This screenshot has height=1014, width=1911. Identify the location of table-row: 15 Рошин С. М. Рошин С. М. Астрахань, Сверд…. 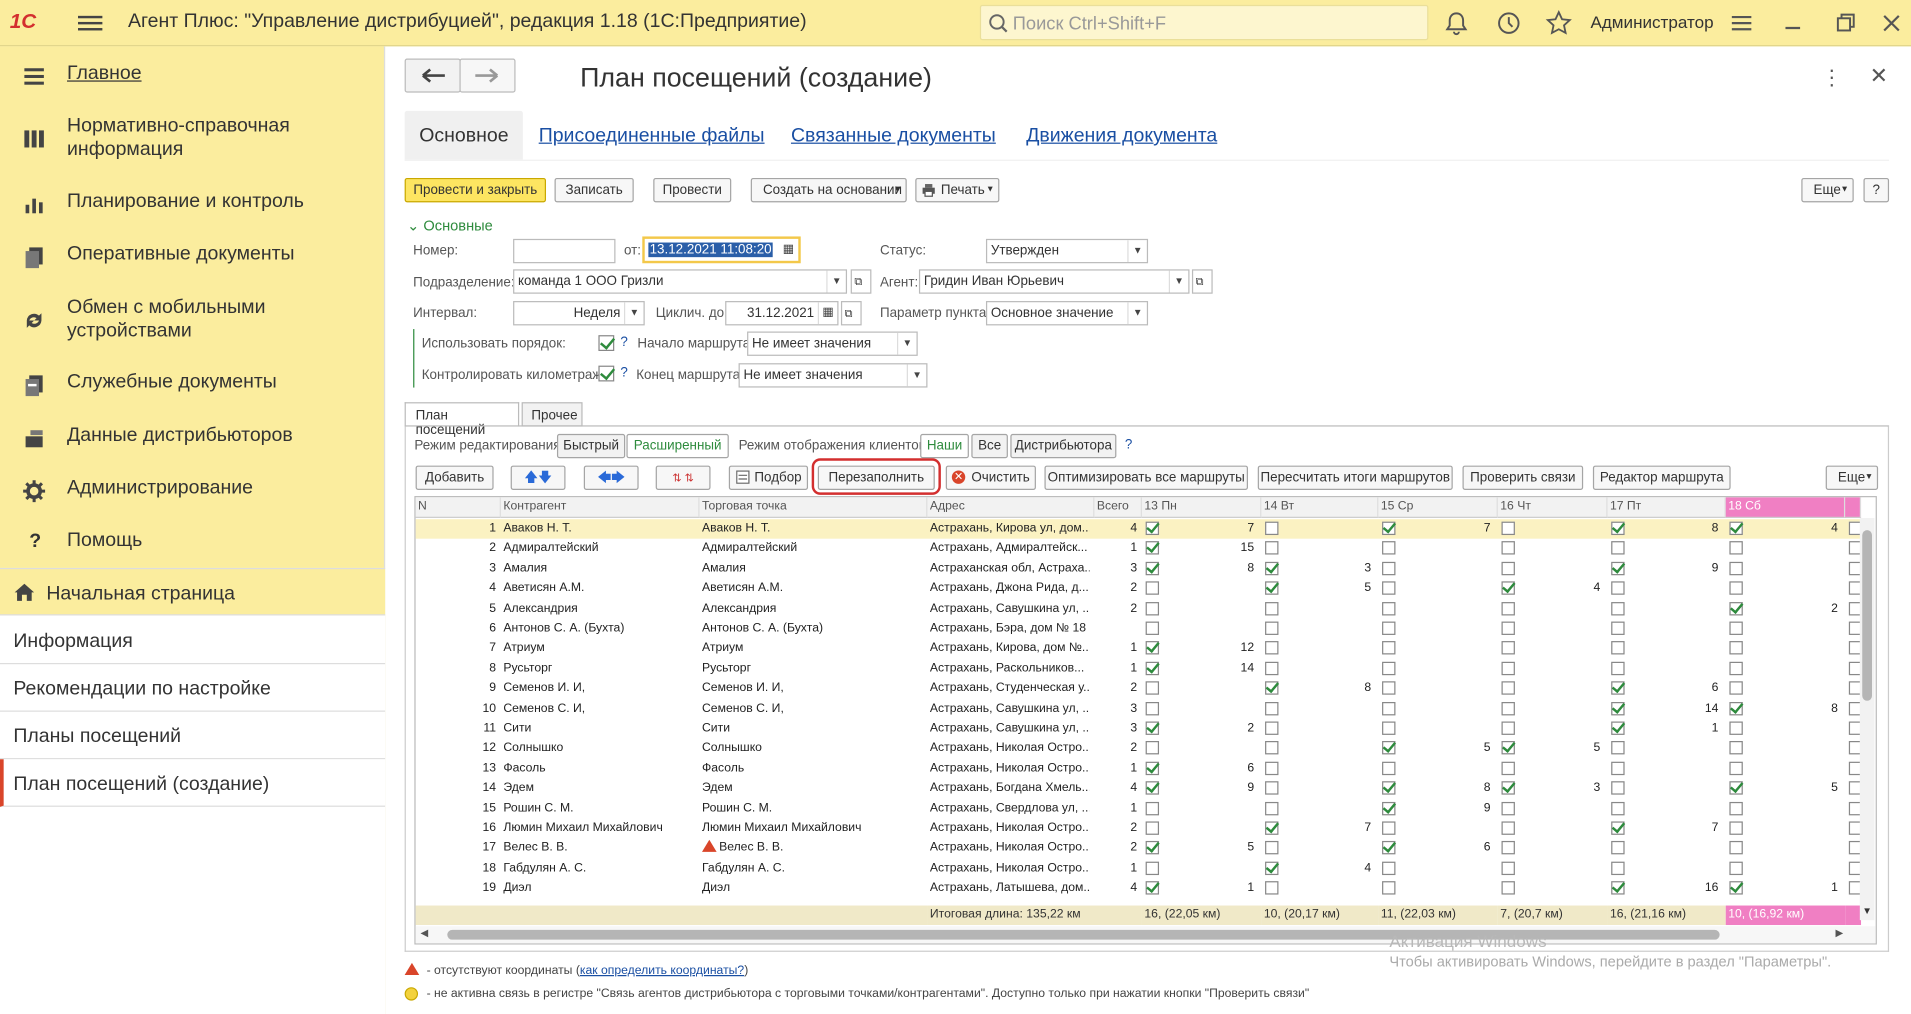
(1139, 809).